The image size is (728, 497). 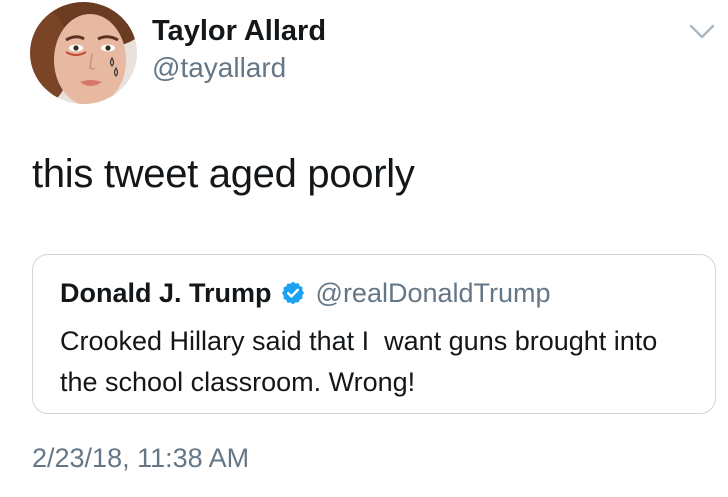 I want to click on author-handle: @tayallard, so click(x=219, y=68).